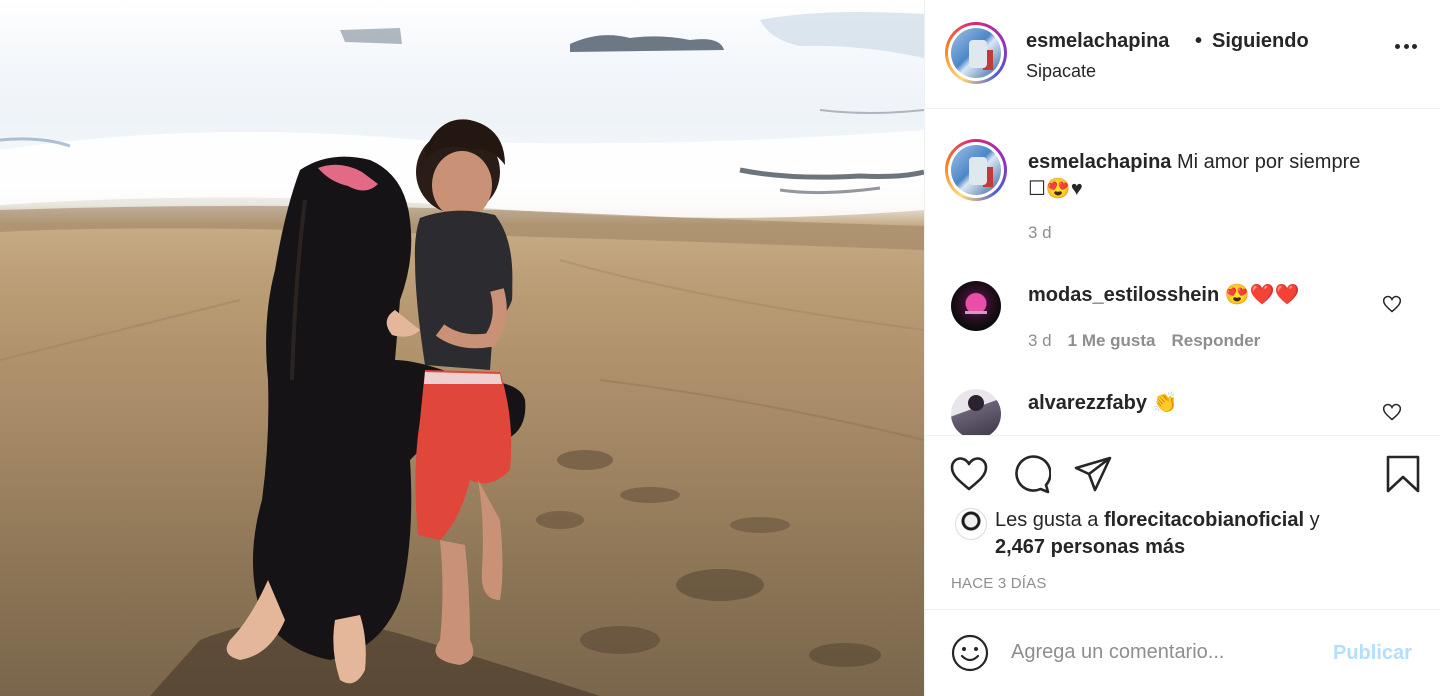  Describe the element at coordinates (971, 524) in the screenshot. I see `liker-avatar` at that location.